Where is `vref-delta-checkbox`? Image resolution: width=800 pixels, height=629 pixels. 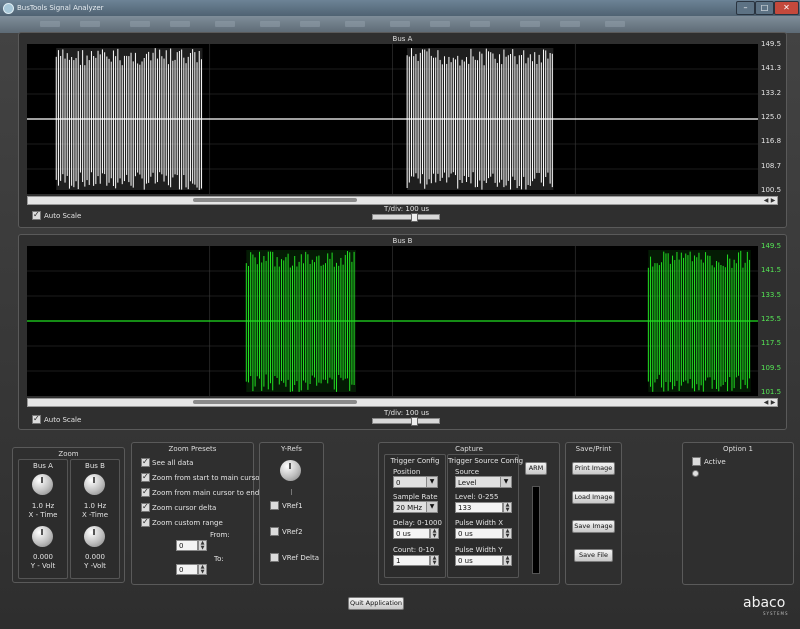 vref-delta-checkbox is located at coordinates (274, 557).